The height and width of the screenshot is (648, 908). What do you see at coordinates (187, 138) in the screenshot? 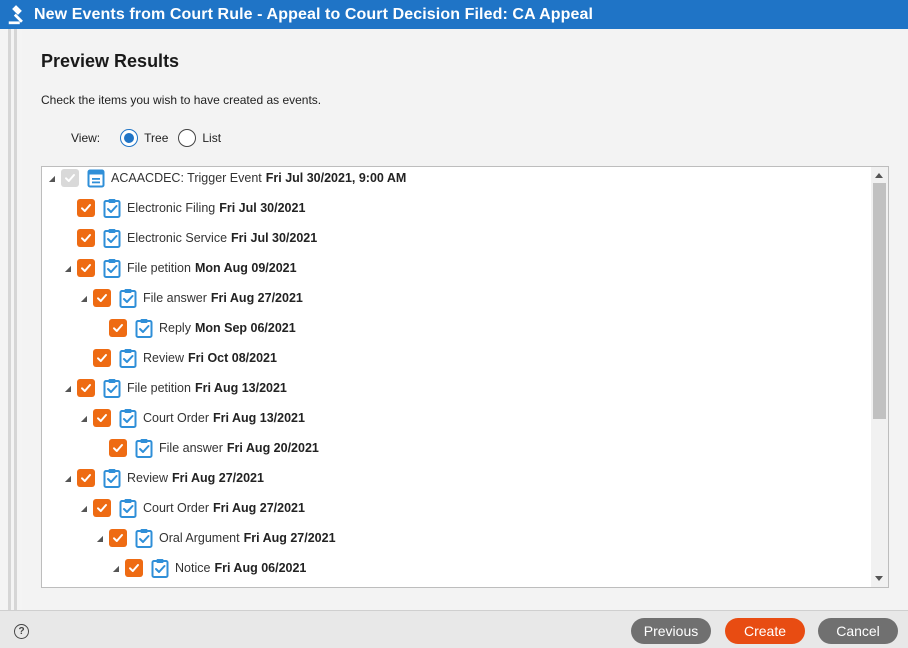
I see `list-radio` at bounding box center [187, 138].